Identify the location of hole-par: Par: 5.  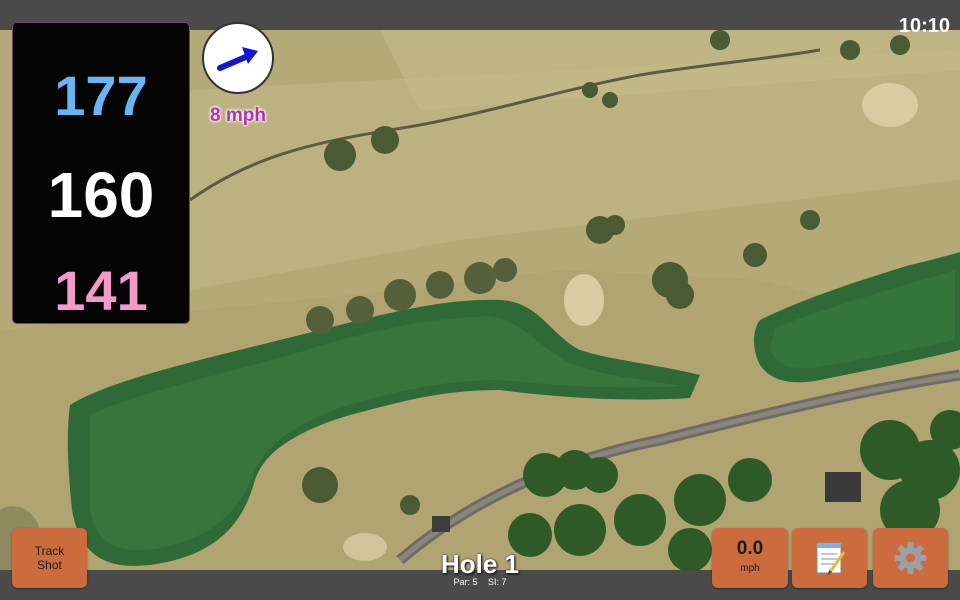
(465, 582).